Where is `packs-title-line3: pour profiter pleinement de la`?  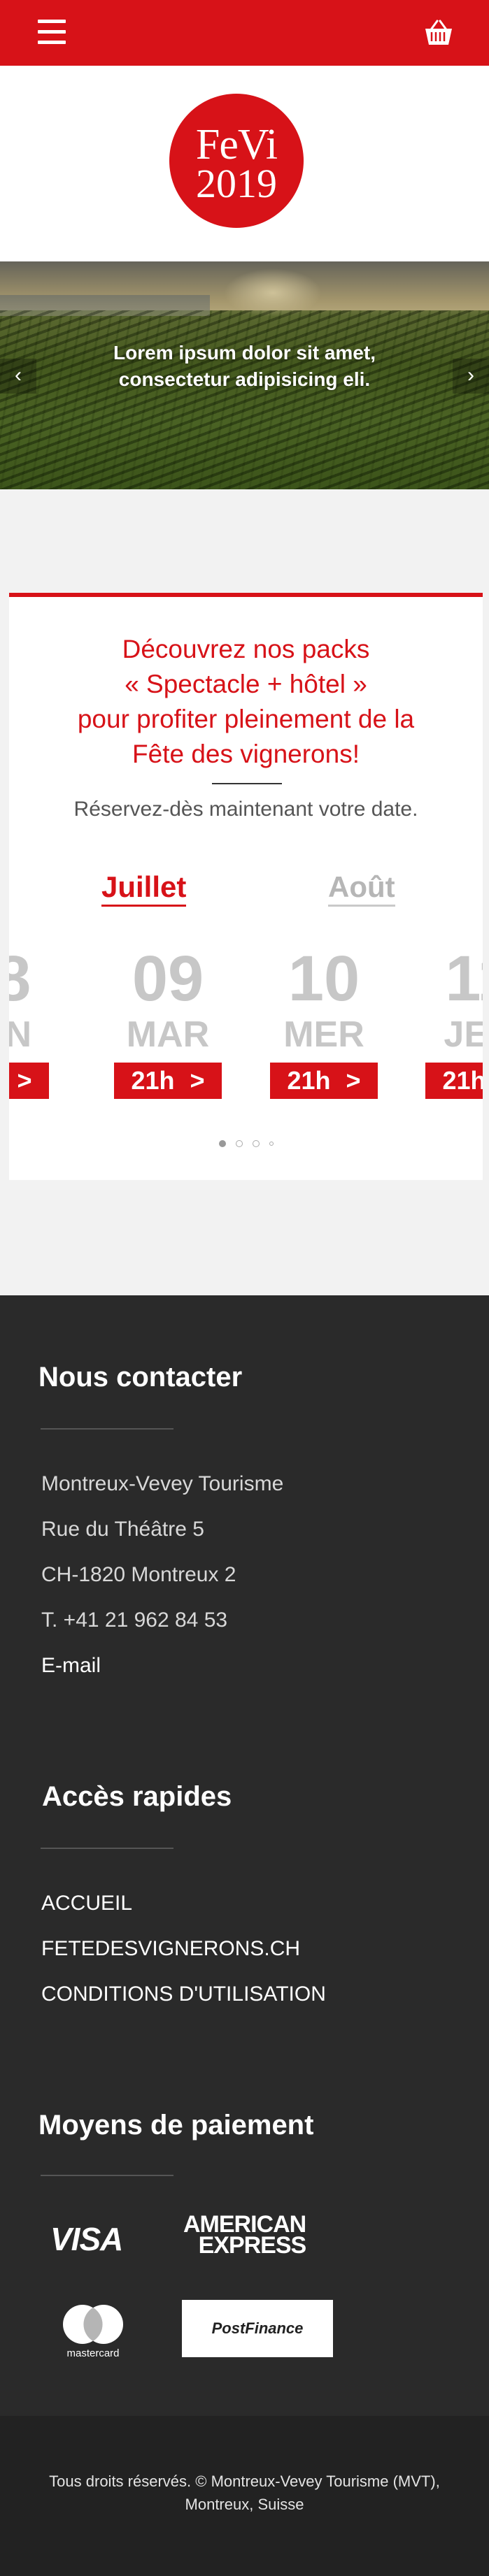 packs-title-line3: pour profiter pleinement de la is located at coordinates (246, 719).